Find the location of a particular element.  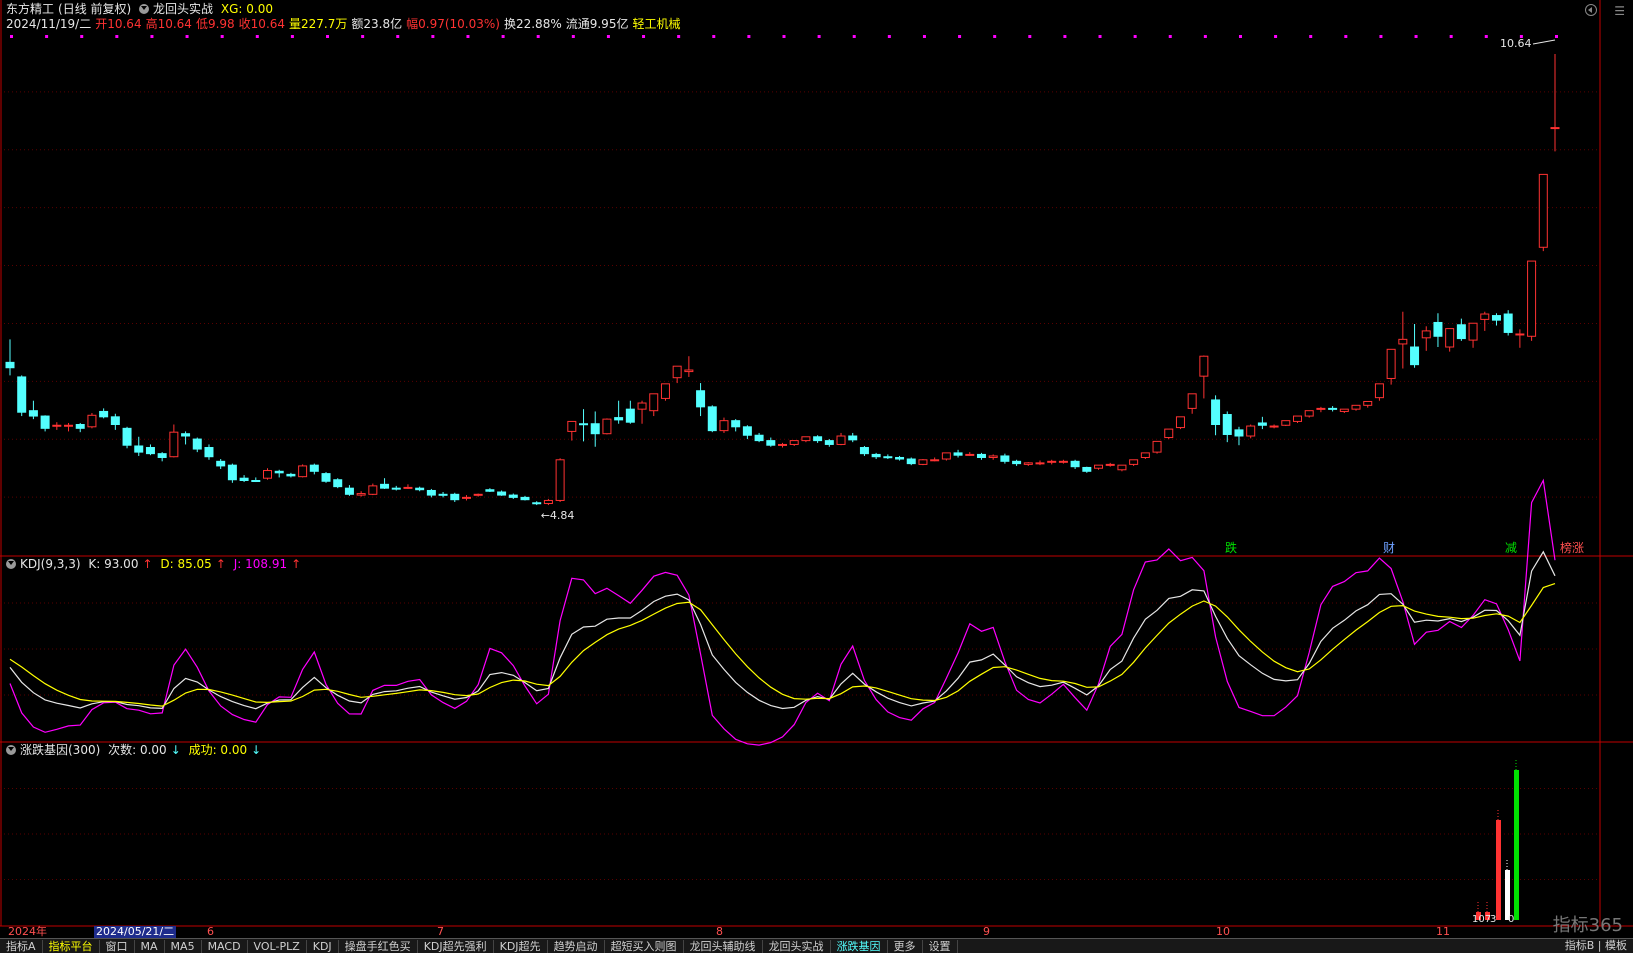

gene-dropdown-icon is located at coordinates (11, 750).